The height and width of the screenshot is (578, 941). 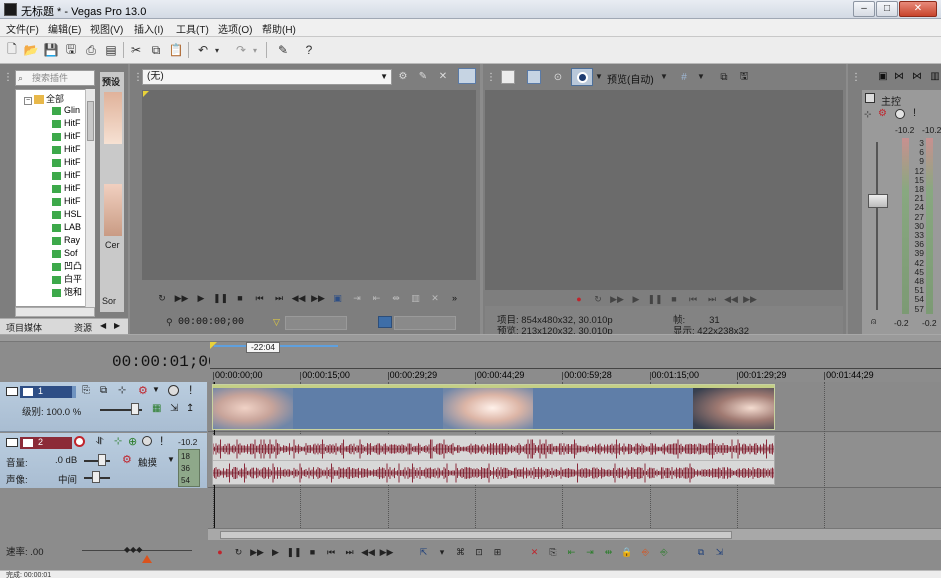 I want to click on plugin-tree-scrollbar, so click(x=90, y=198).